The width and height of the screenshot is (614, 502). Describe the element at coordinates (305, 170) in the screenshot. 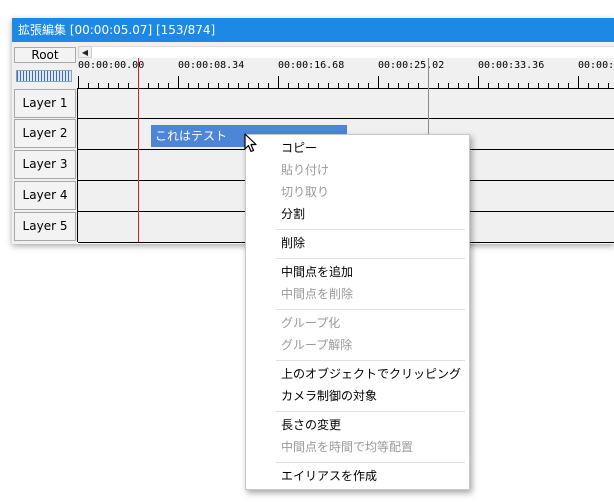

I see `menu-item-paste: 貼り付け` at that location.